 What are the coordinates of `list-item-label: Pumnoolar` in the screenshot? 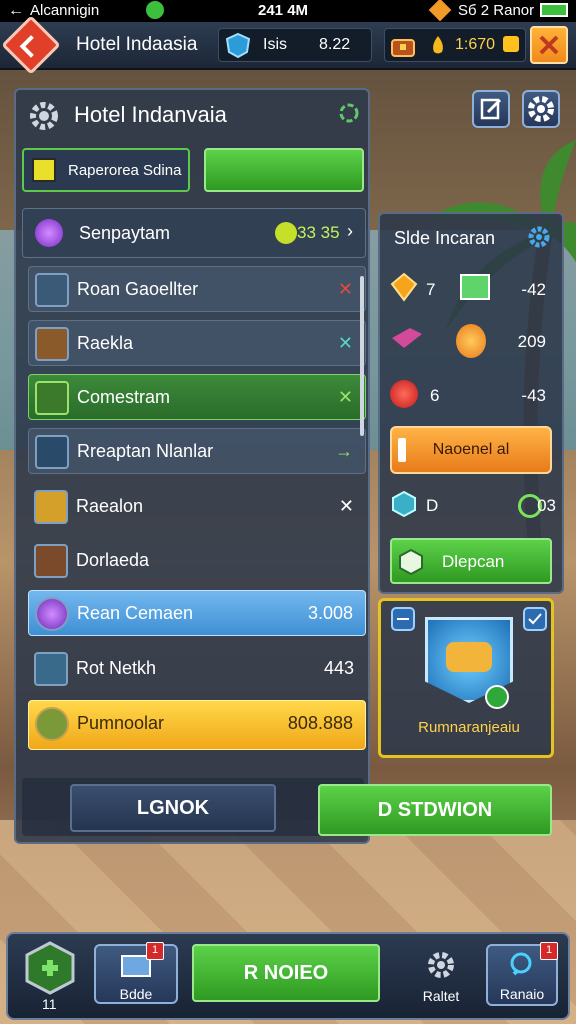 It's located at (121, 723).